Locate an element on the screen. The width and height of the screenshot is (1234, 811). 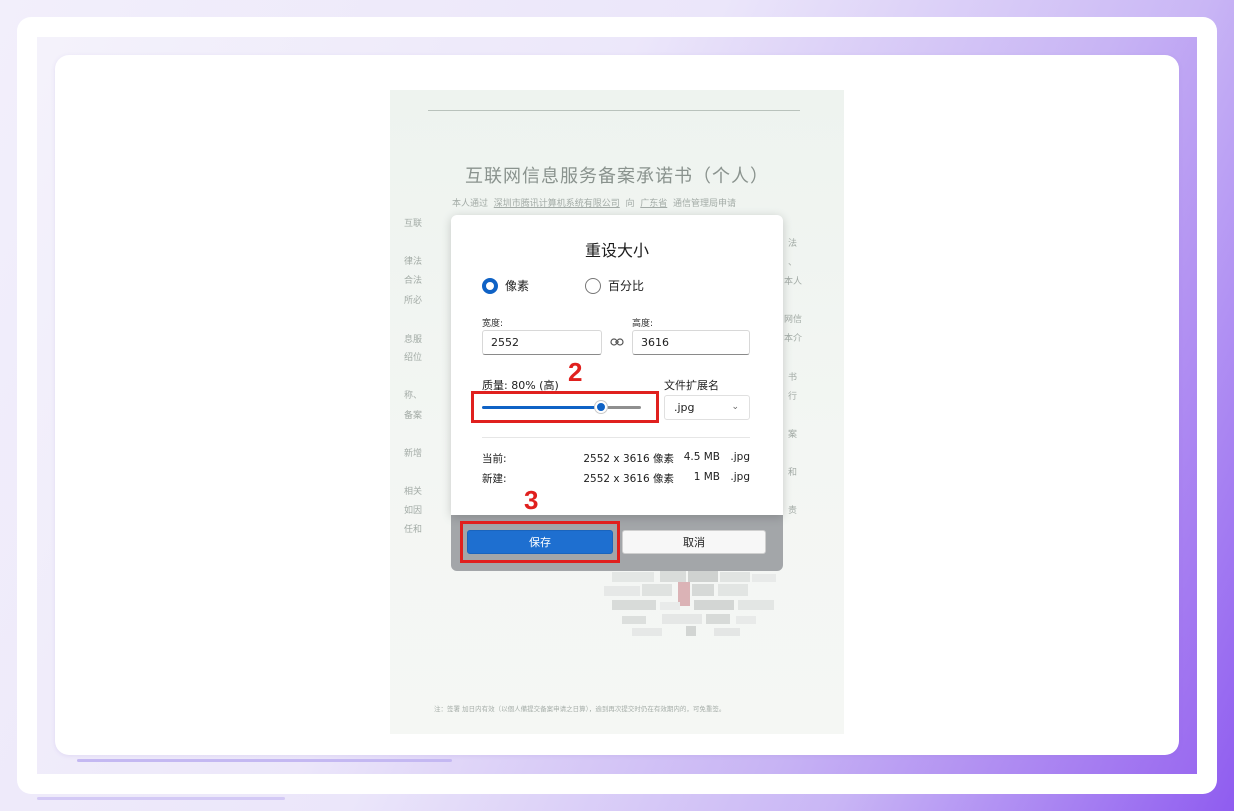
annotation-step2: 2 is located at coordinates (575, 372).